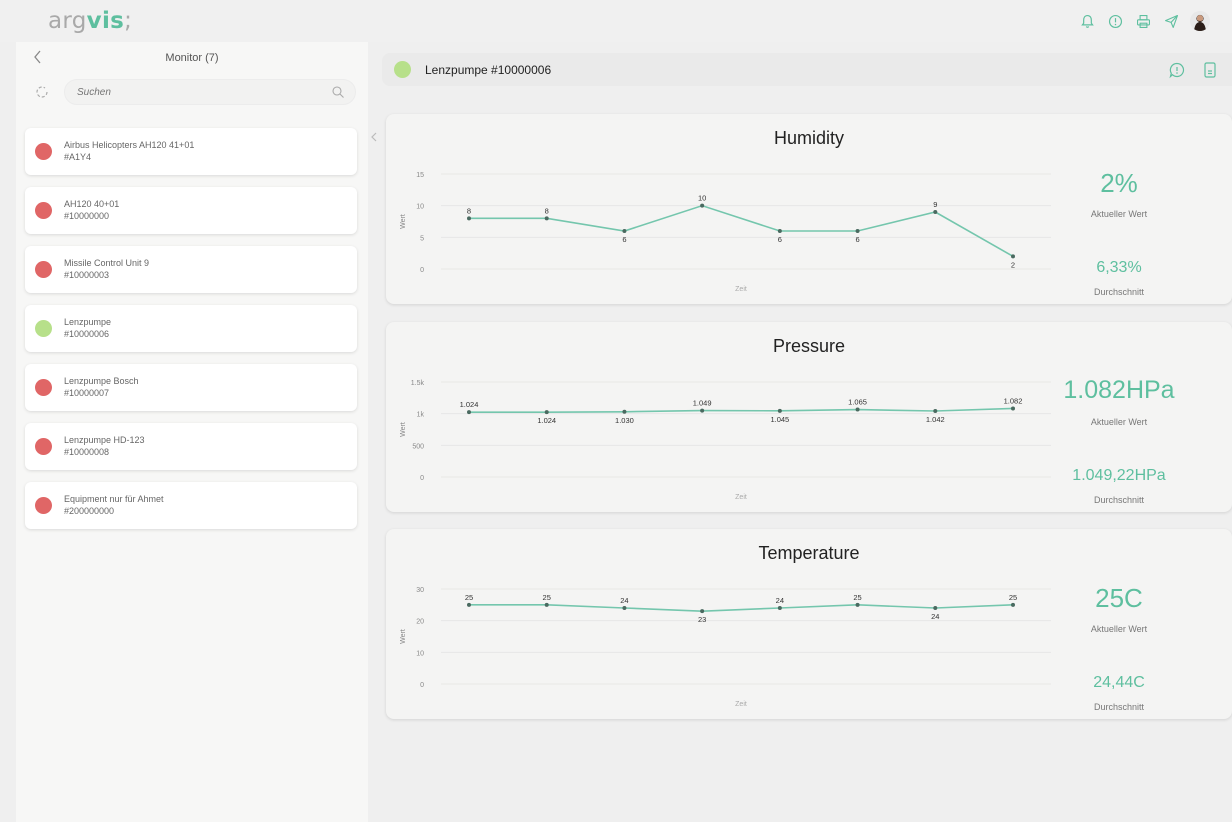  I want to click on bell-icon, so click(1087, 21).